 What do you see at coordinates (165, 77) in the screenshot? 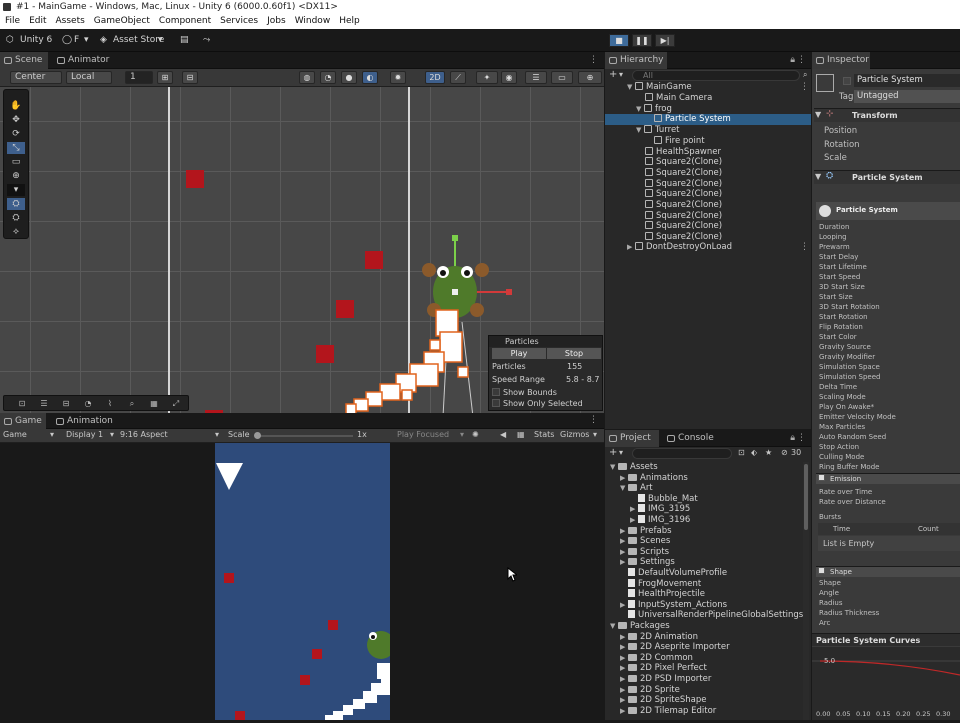
I see `grid-snap-icon: ⊞` at bounding box center [165, 77].